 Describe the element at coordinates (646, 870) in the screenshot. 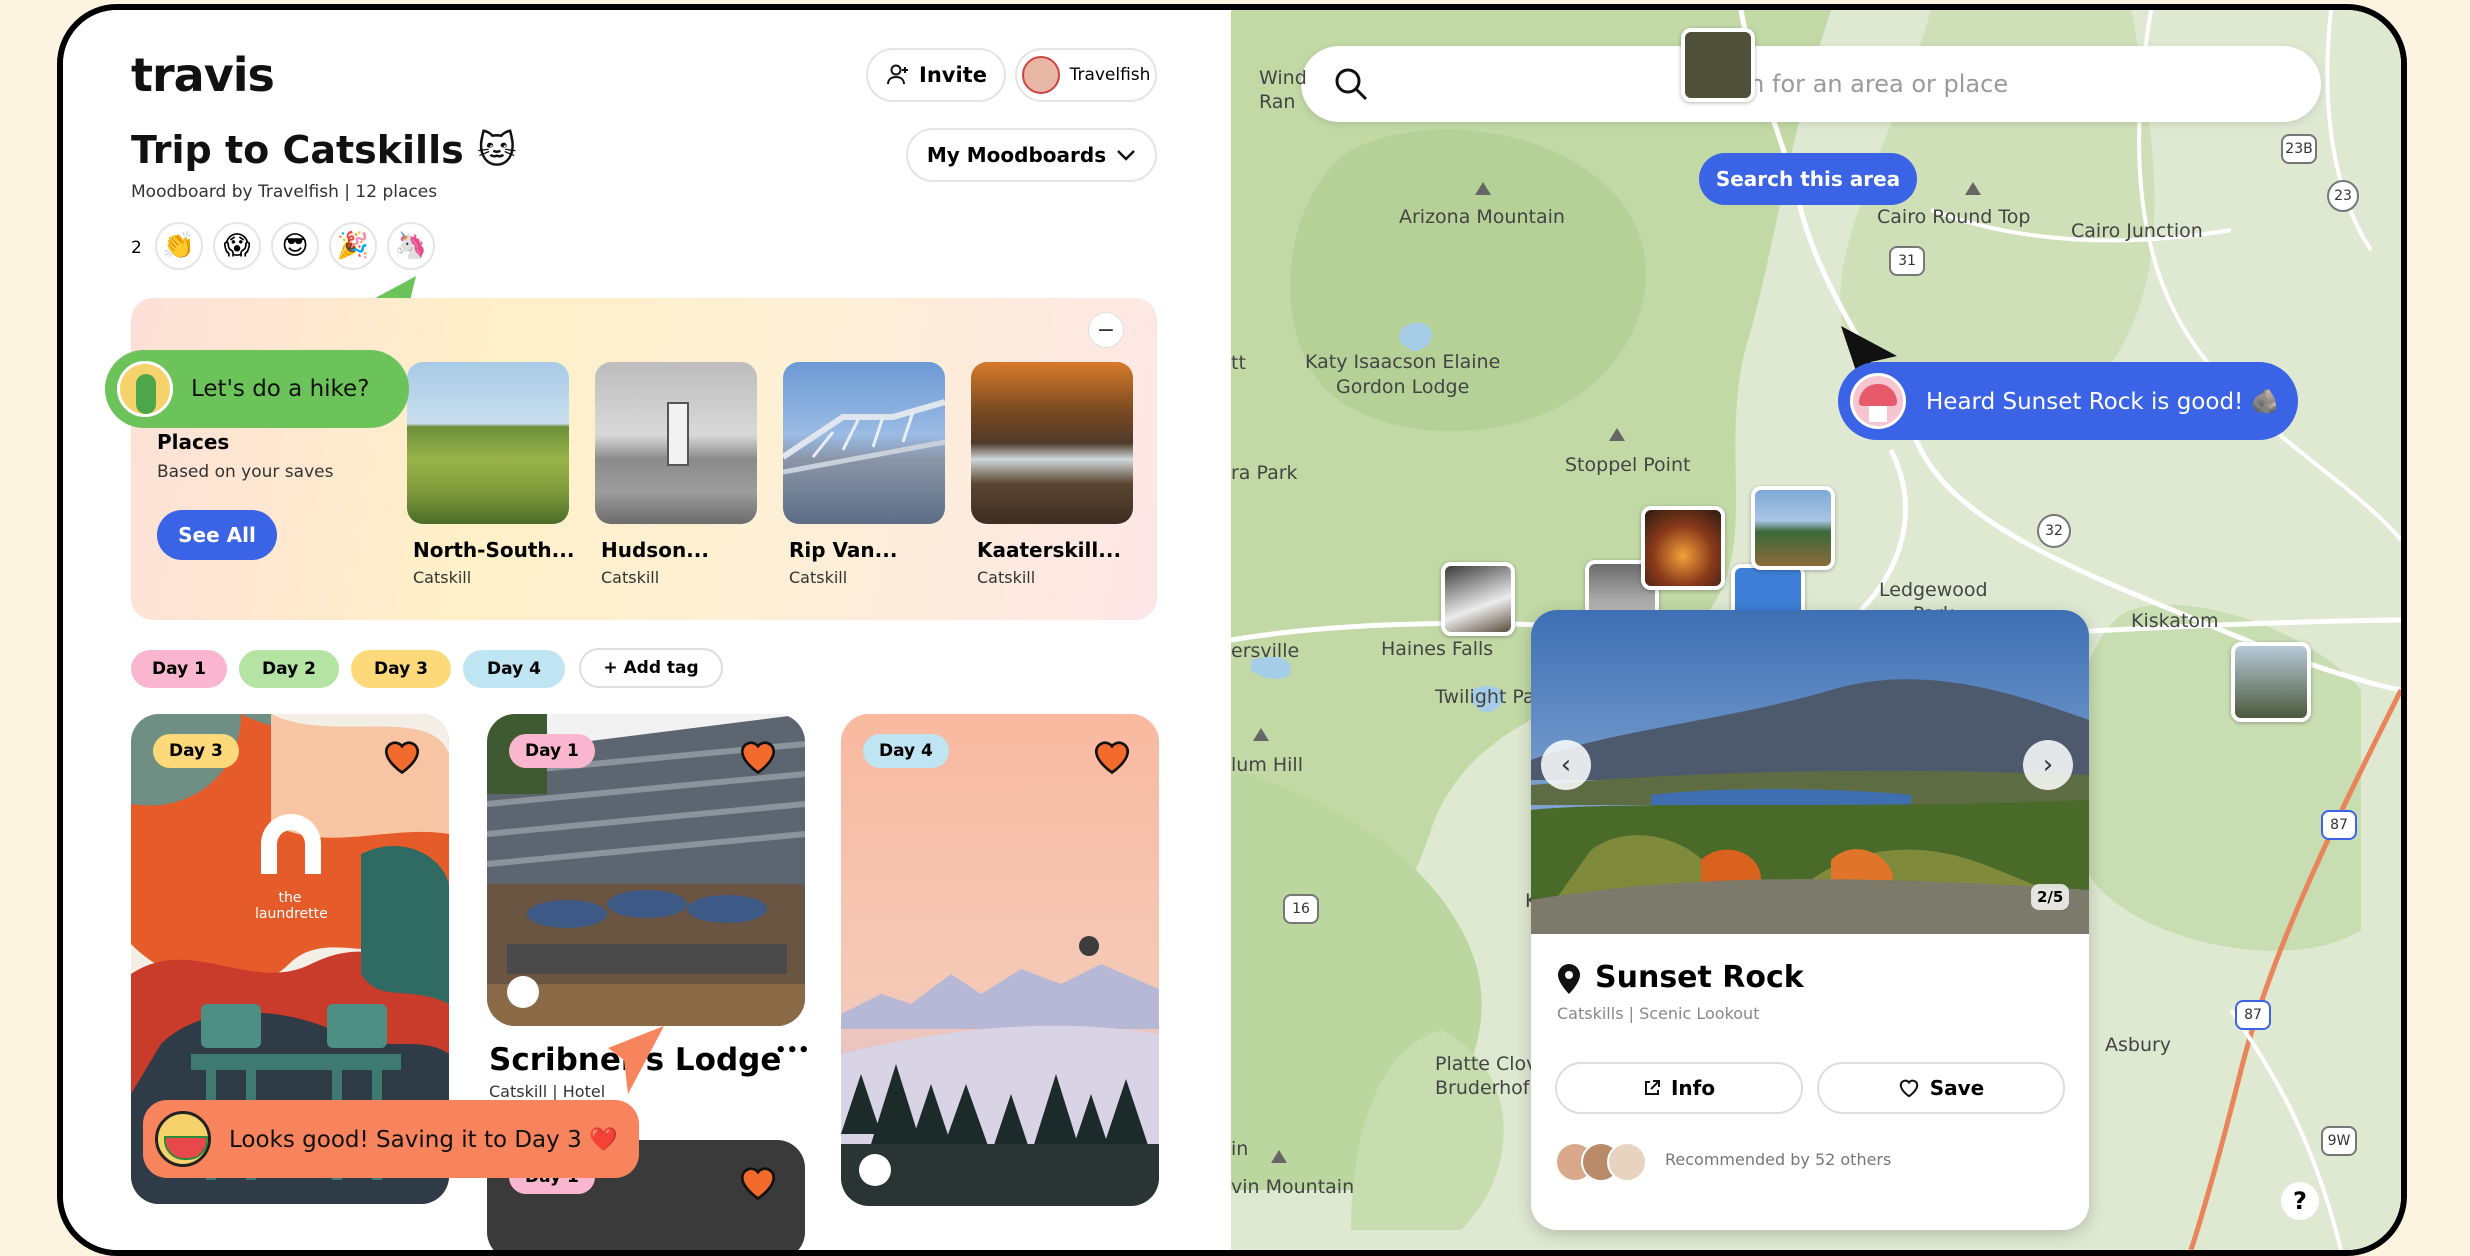

I see `moodboard-card: Day 1` at that location.